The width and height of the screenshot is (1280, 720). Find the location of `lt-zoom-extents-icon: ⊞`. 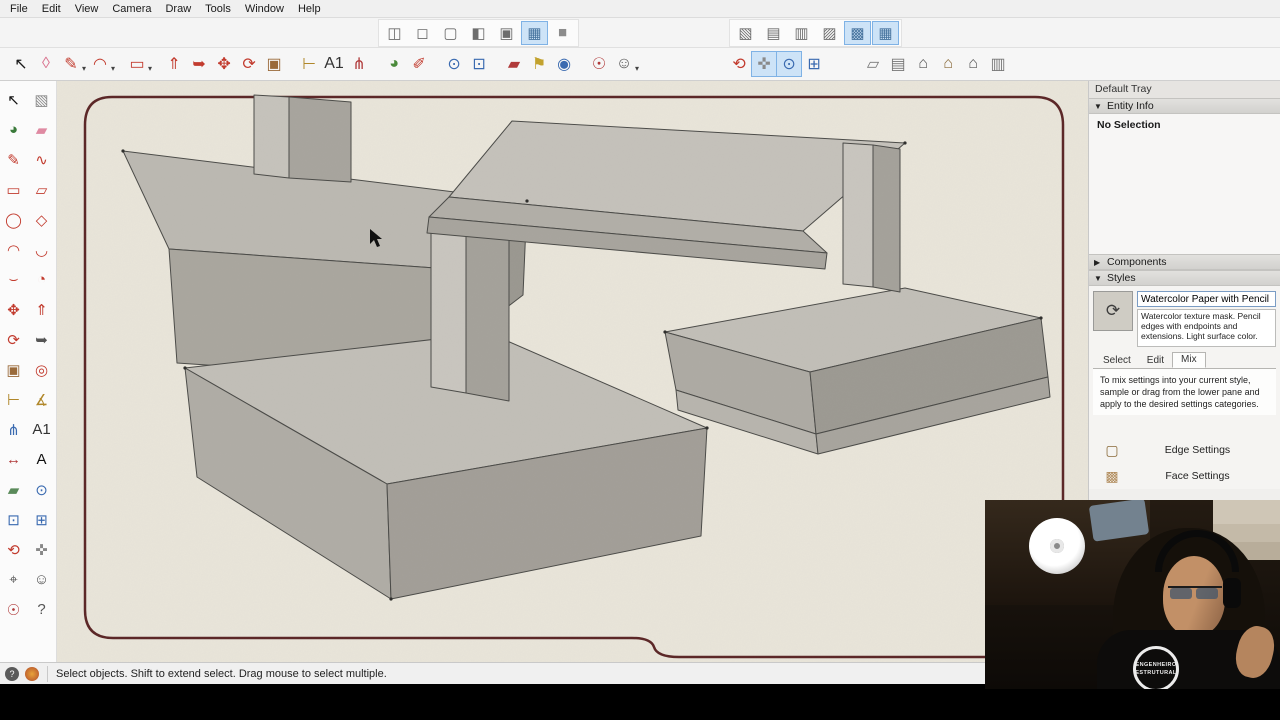

lt-zoom-extents-icon: ⊞ is located at coordinates (41, 519).